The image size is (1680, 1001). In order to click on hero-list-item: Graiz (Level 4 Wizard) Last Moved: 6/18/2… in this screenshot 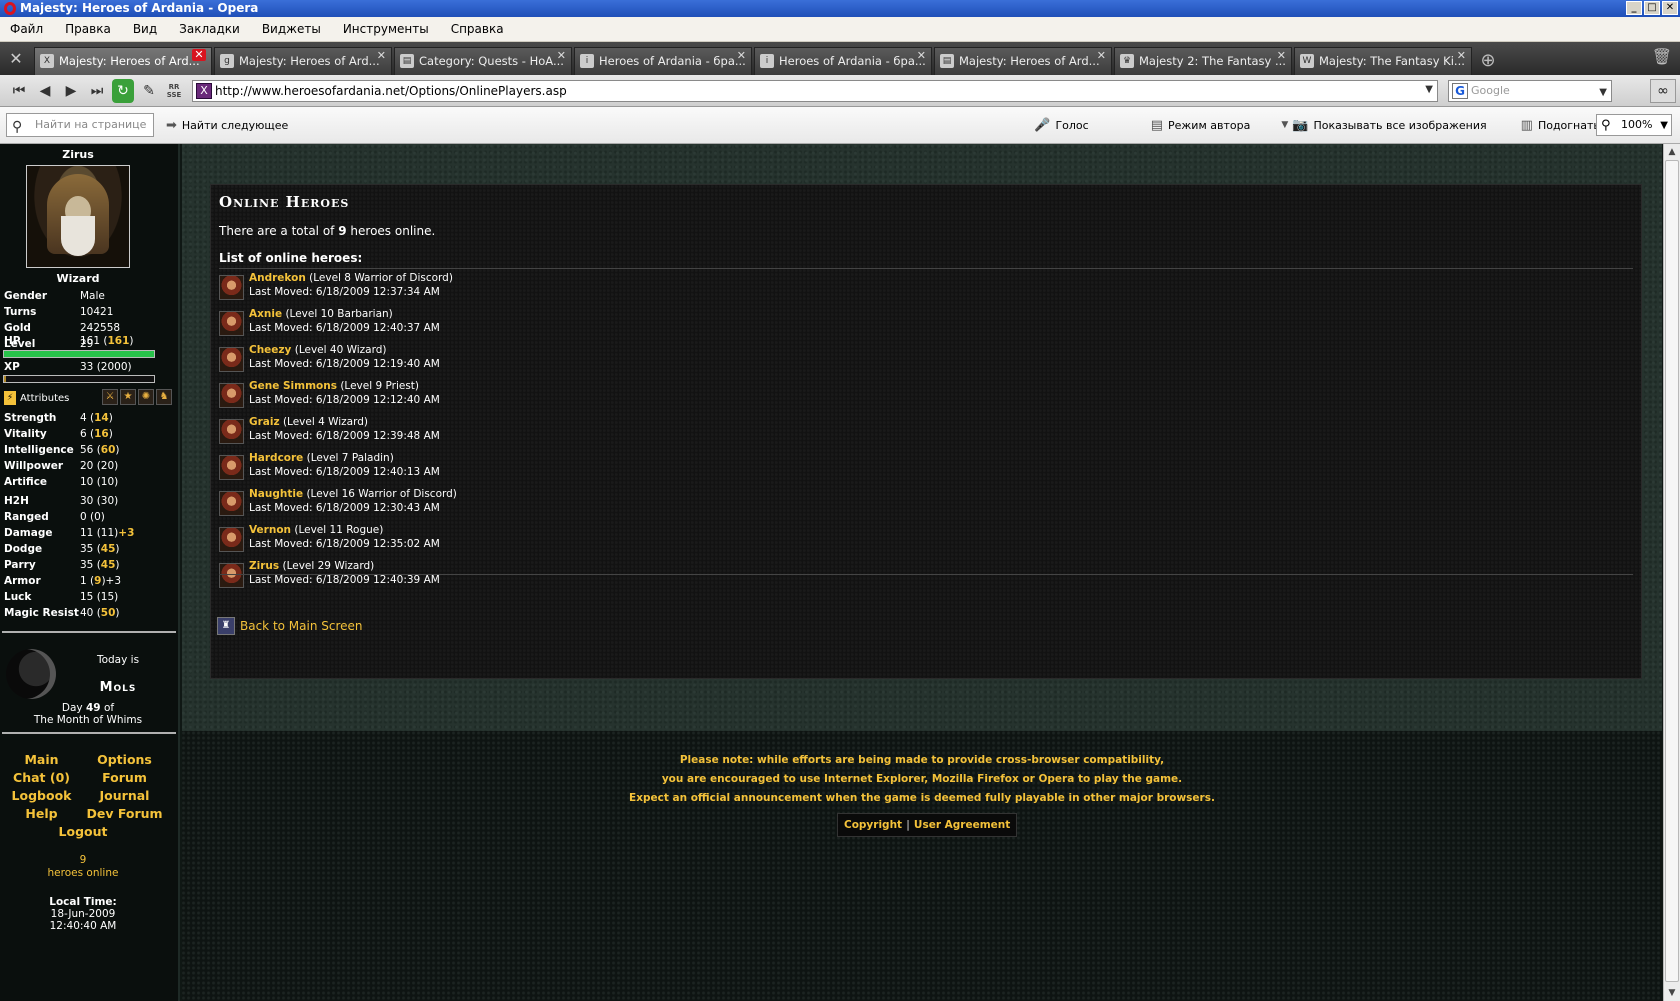, I will do `click(519, 433)`.